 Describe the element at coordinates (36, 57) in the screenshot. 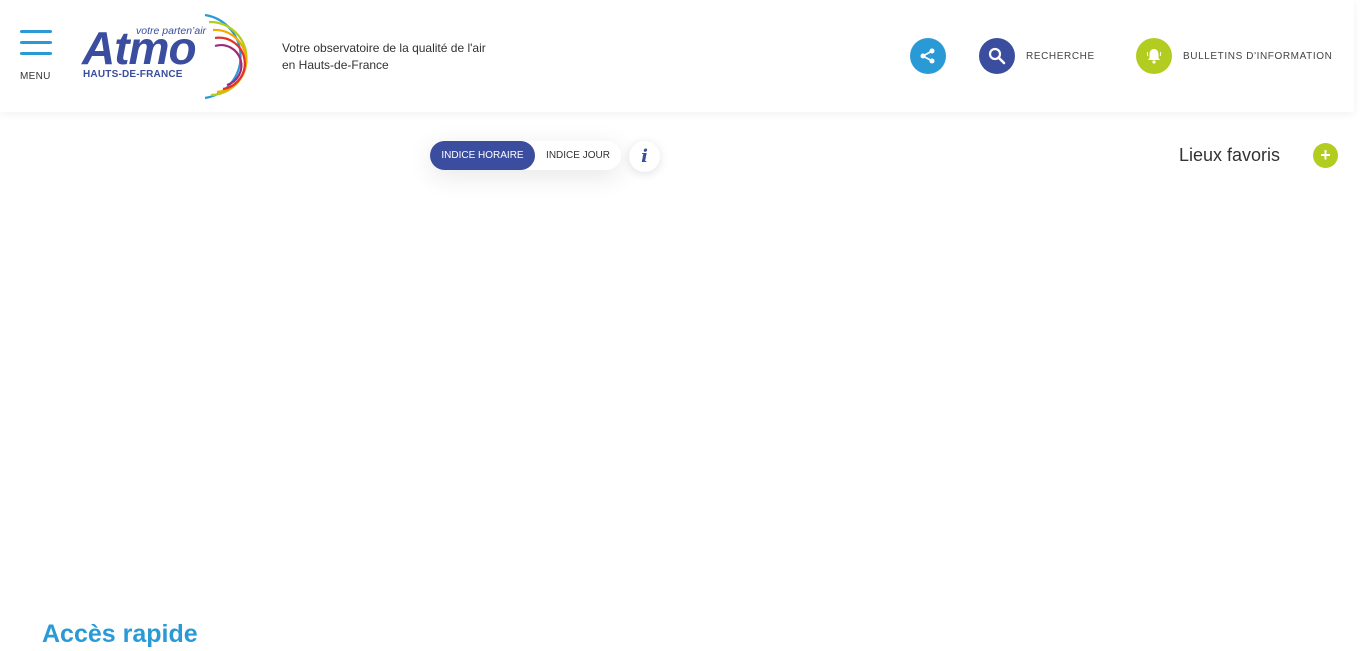

I see `menu-button: MENU` at that location.